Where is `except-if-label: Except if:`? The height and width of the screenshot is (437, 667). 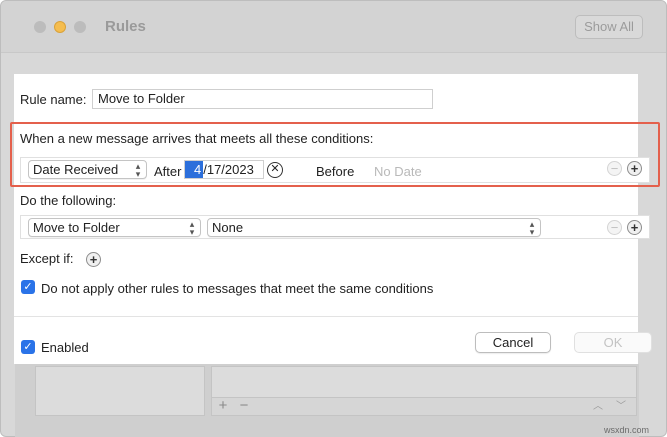
except-if-label: Except if: is located at coordinates (47, 258).